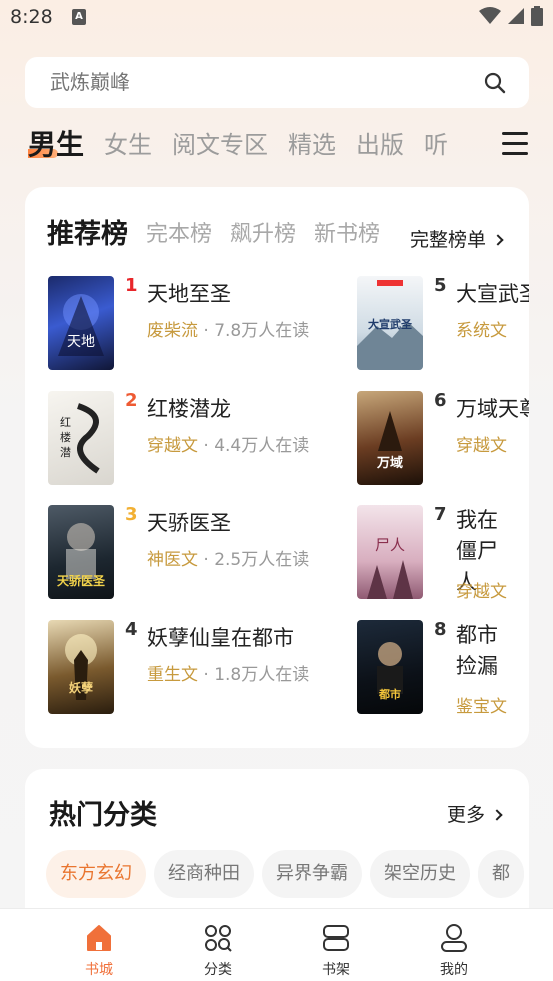 The image size is (553, 981). I want to click on rank-number: 5, so click(440, 285).